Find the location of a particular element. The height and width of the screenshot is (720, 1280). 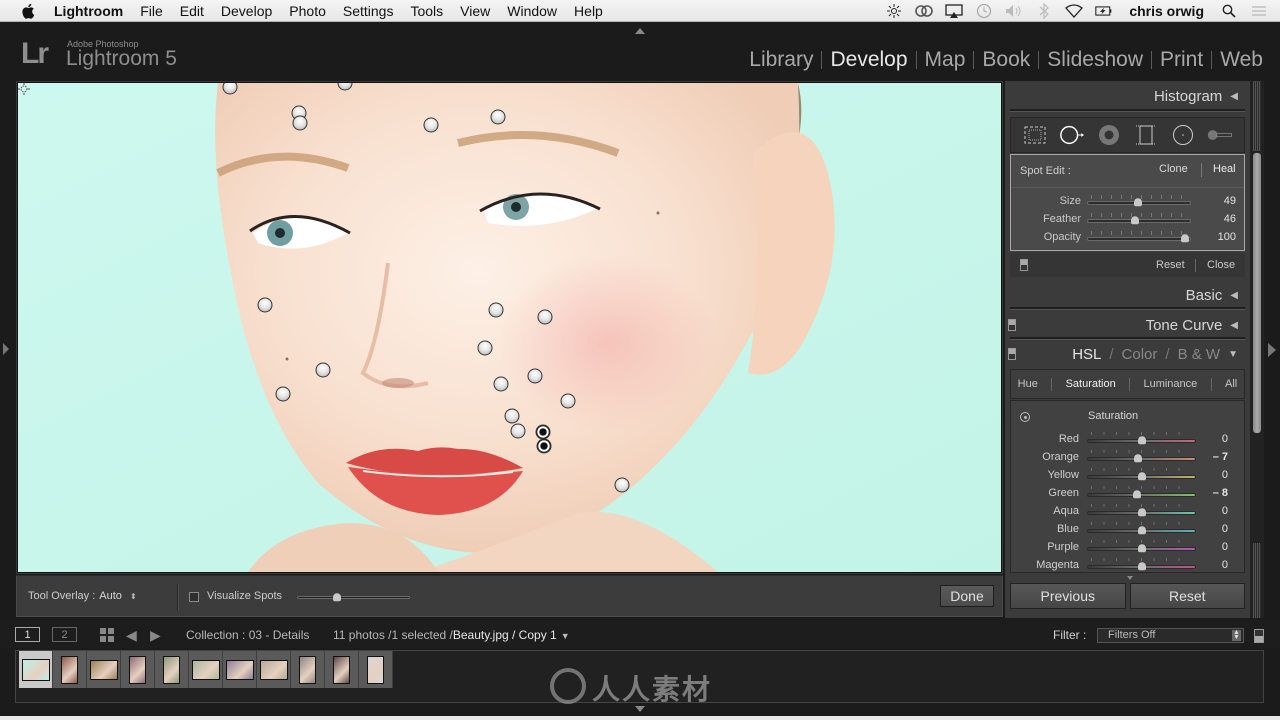

menu-app-name: Lightroom is located at coordinates (88, 11).